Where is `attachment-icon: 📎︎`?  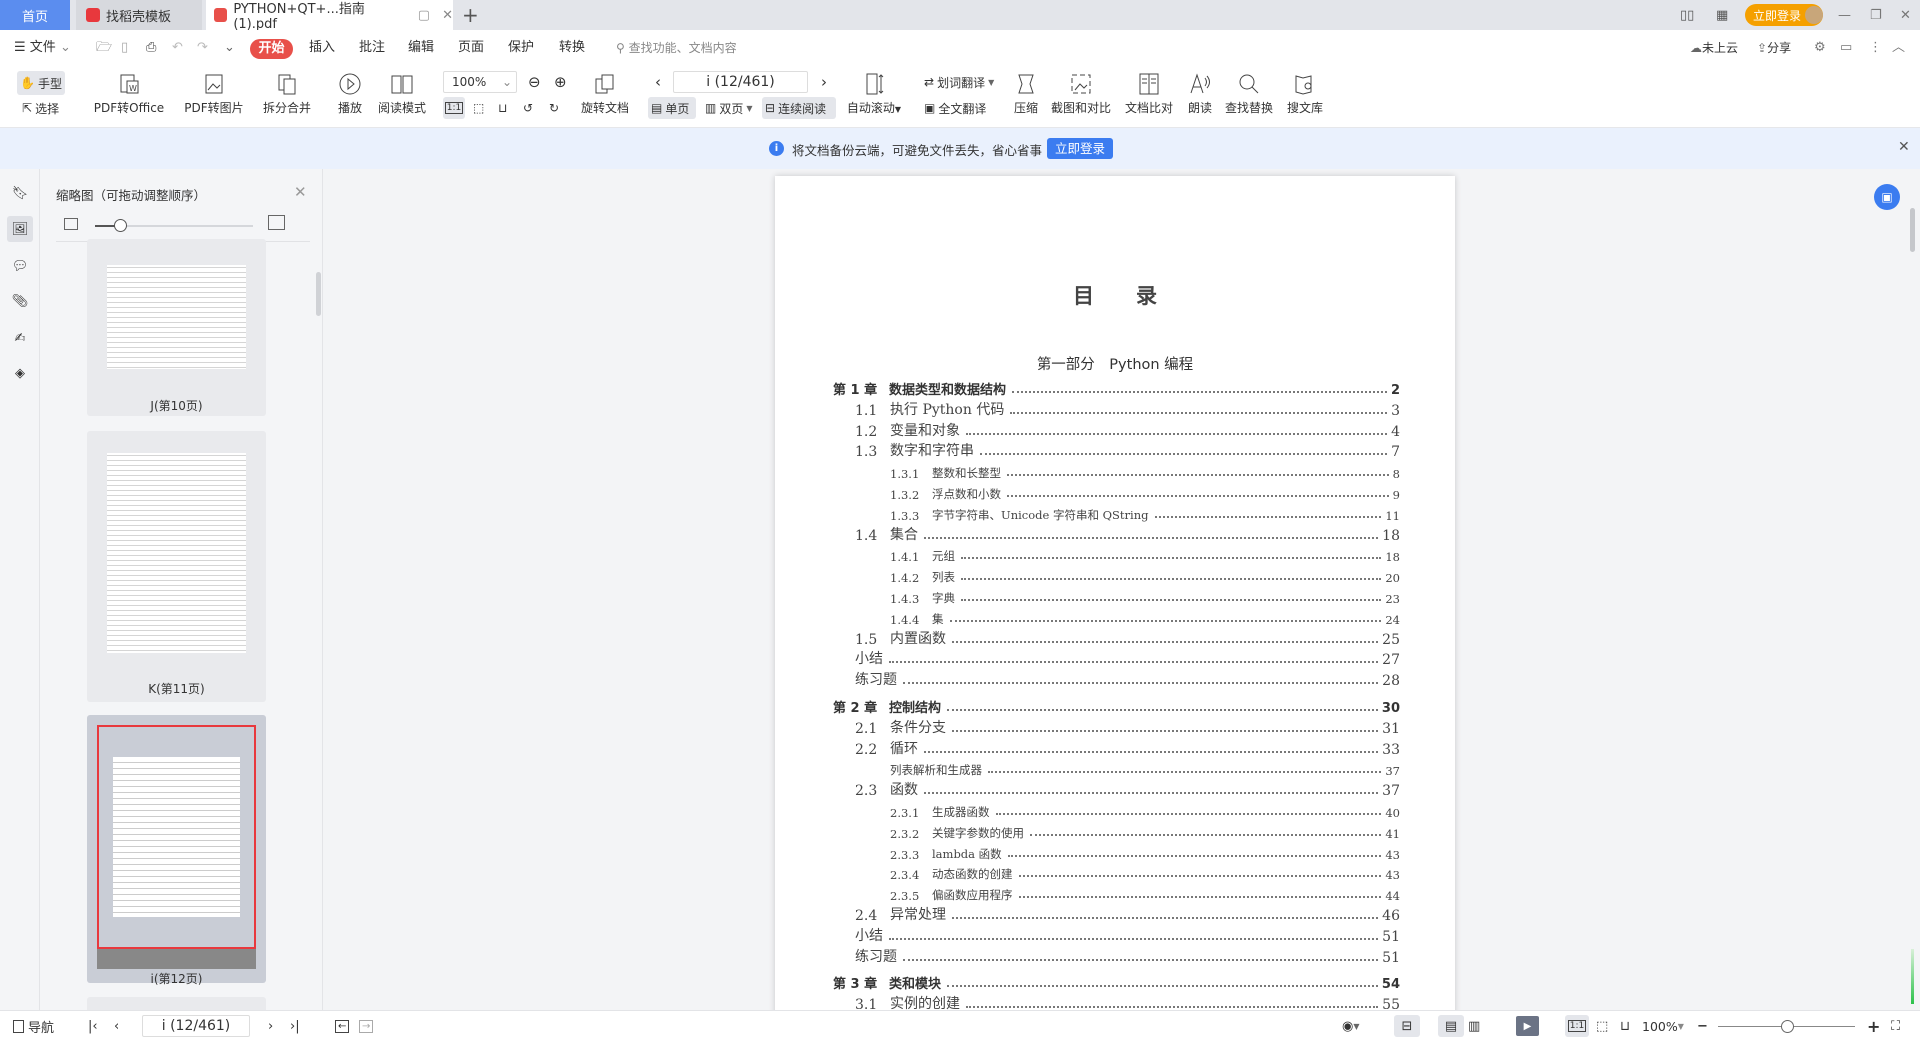 attachment-icon: 📎︎ is located at coordinates (20, 301).